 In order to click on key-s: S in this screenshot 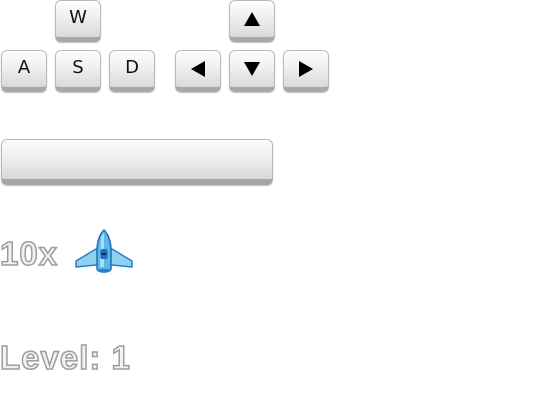, I will do `click(78, 71)`.